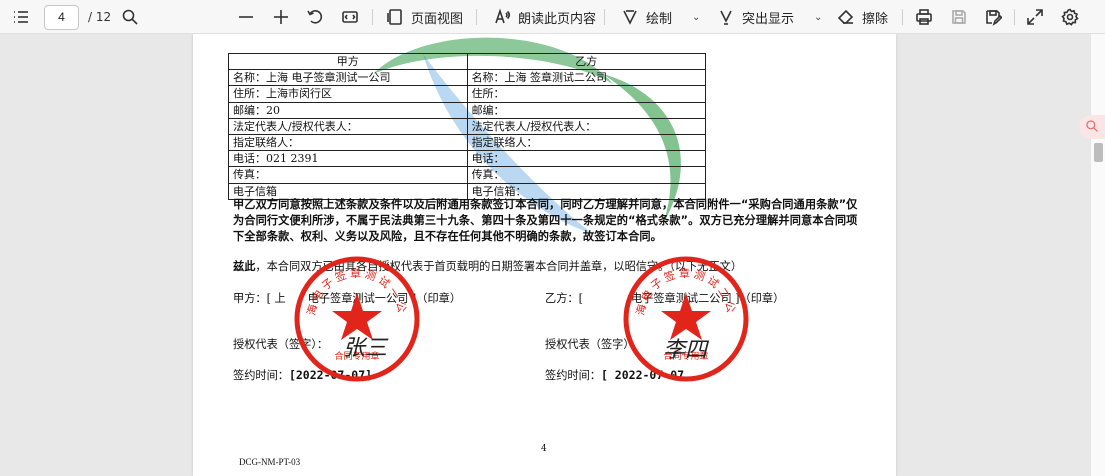 Image resolution: width=1105 pixels, height=476 pixels. I want to click on table-row: 传真： 传真：, so click(467, 175).